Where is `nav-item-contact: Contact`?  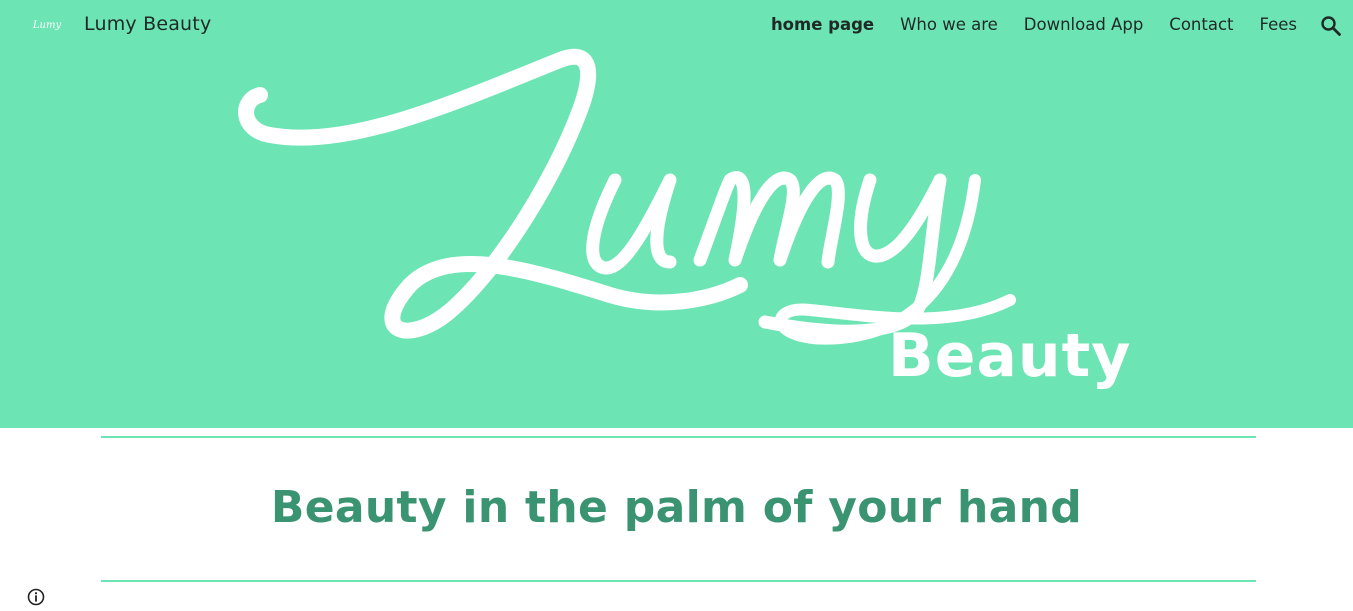
nav-item-contact: Contact is located at coordinates (1201, 24).